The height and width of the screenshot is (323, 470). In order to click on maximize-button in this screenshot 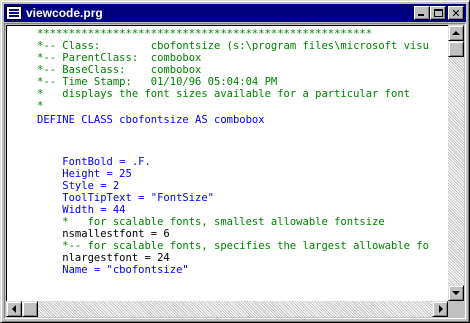, I will do `click(438, 13)`.